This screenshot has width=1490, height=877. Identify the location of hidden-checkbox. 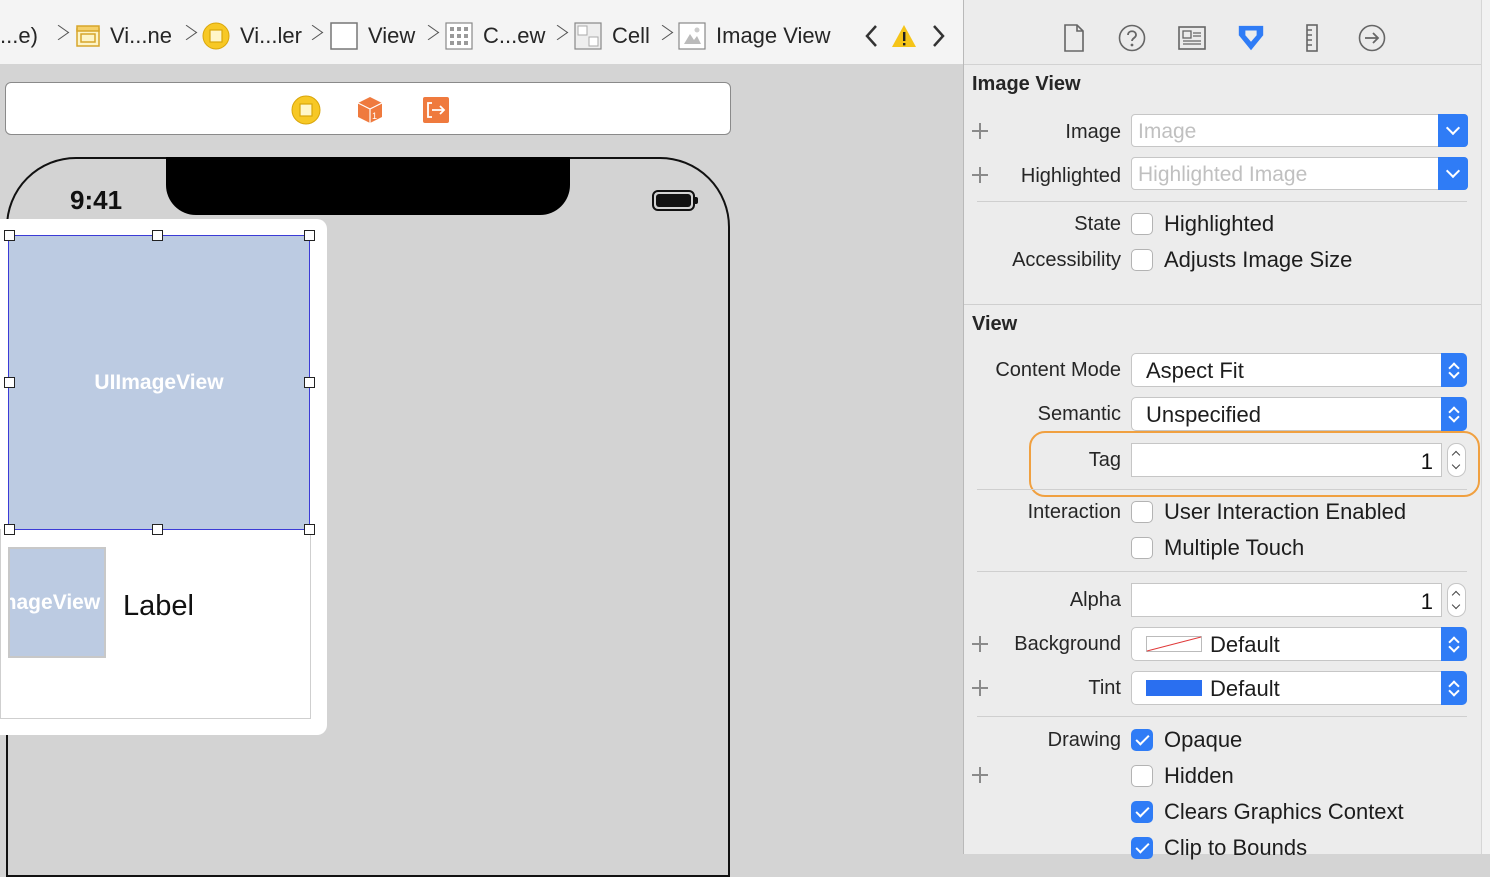
(1142, 776).